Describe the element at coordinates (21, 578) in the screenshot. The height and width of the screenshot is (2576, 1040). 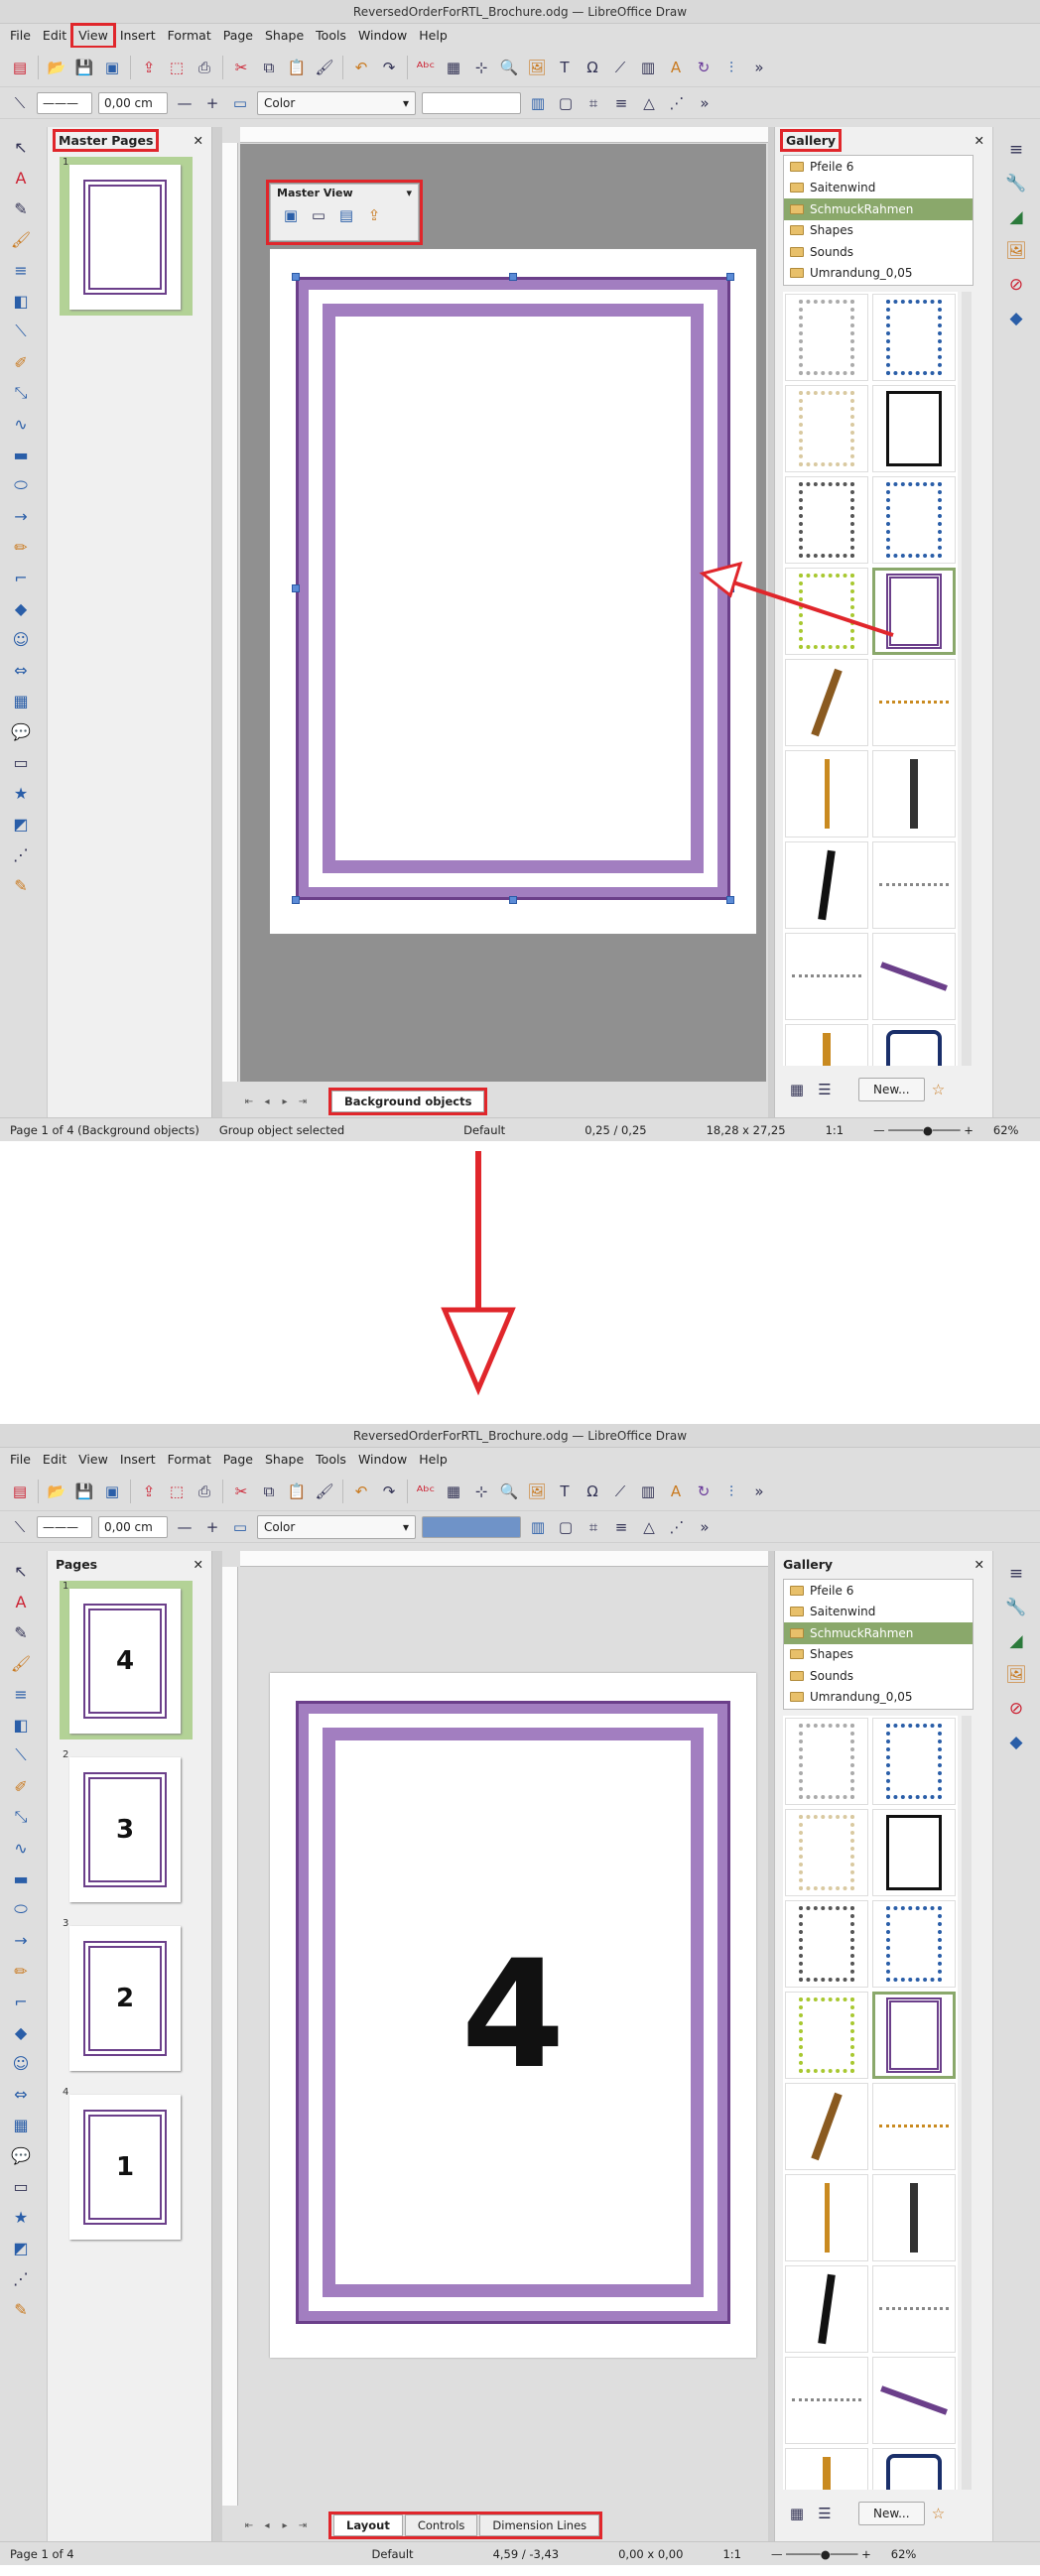
I see `connector-elbow-icon: ⌐` at that location.